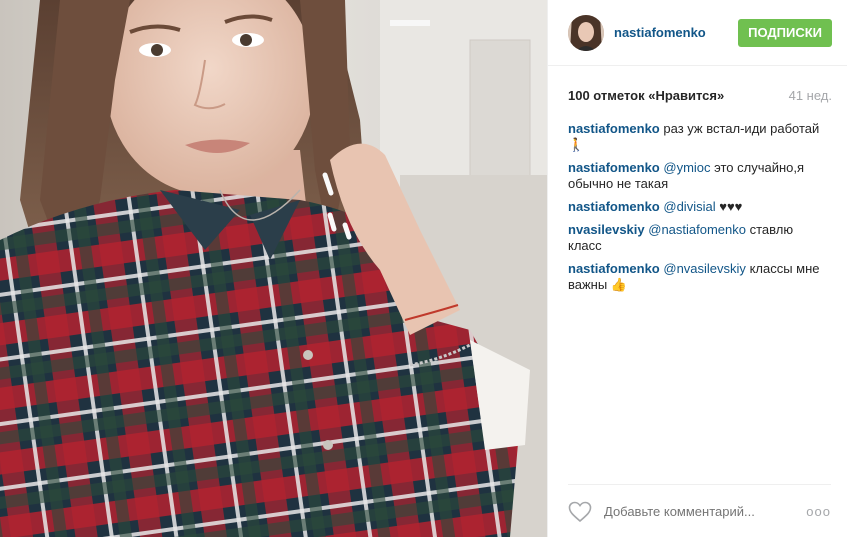  I want to click on avatar, so click(586, 32).